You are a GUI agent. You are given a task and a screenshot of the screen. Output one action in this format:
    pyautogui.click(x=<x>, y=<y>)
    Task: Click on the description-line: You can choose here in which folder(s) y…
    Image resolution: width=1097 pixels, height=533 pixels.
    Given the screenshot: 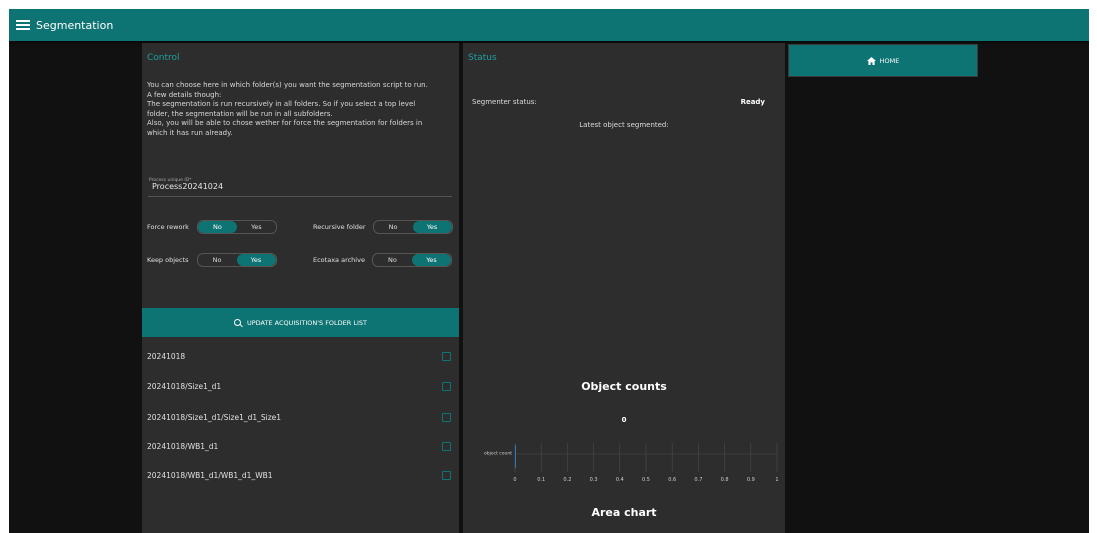 What is the action you would take?
    pyautogui.click(x=287, y=85)
    